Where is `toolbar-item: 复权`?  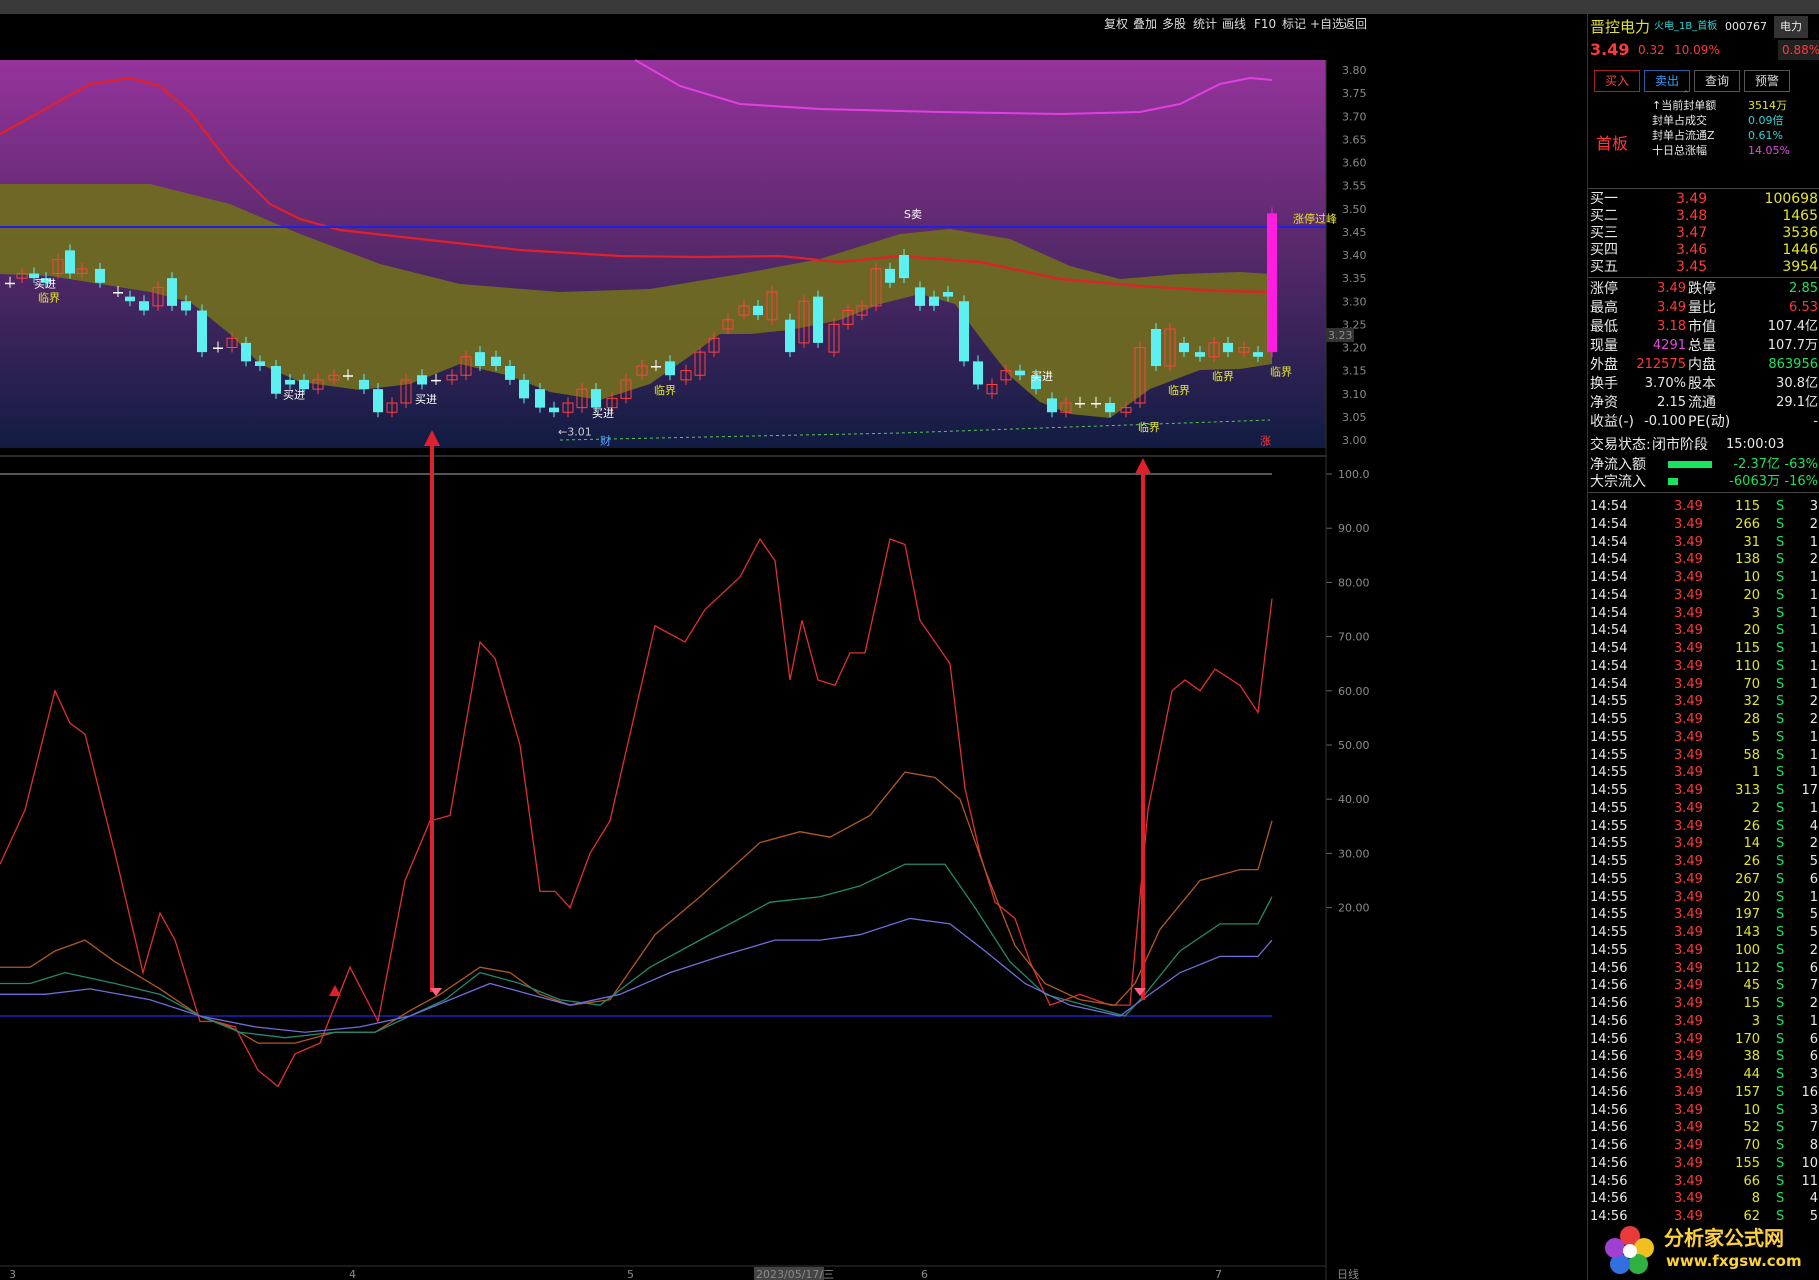 toolbar-item: 复权 is located at coordinates (1116, 24).